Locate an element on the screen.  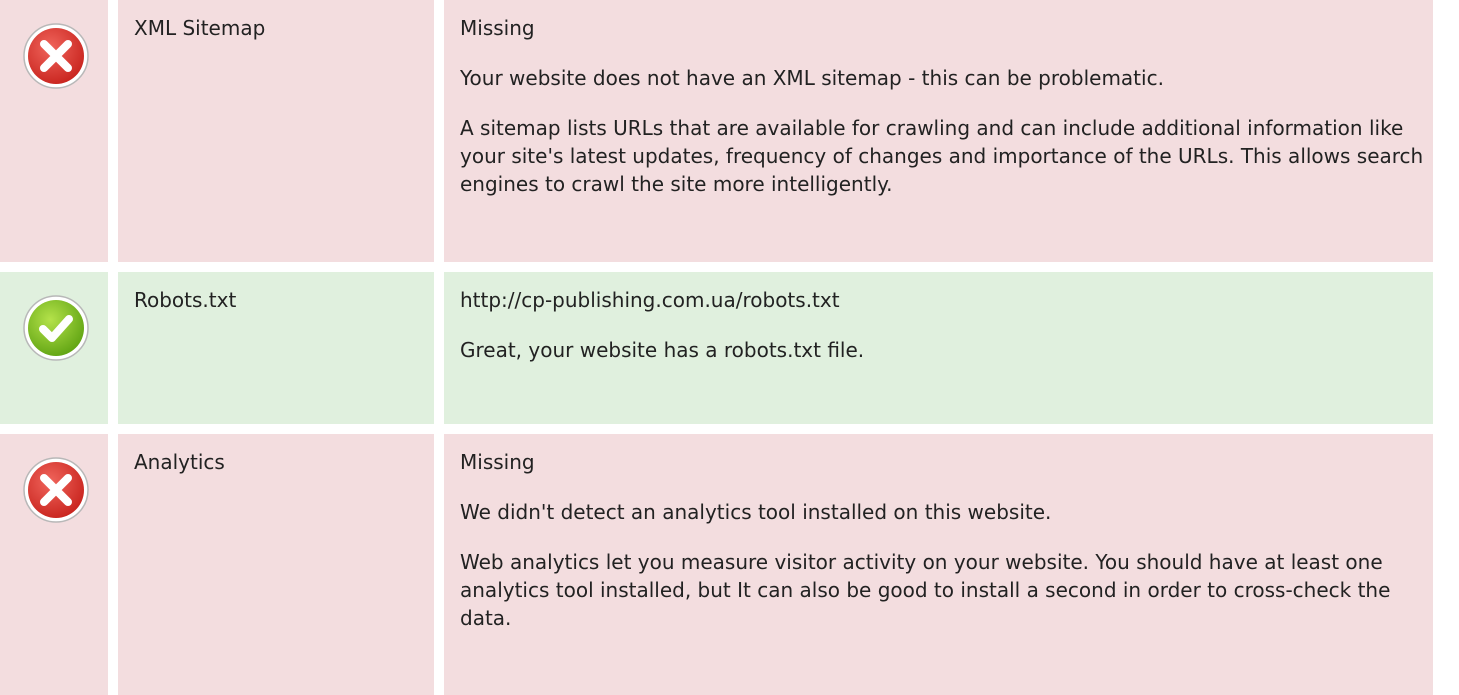
row-label-cell: XML Sitemap is located at coordinates (276, 131).